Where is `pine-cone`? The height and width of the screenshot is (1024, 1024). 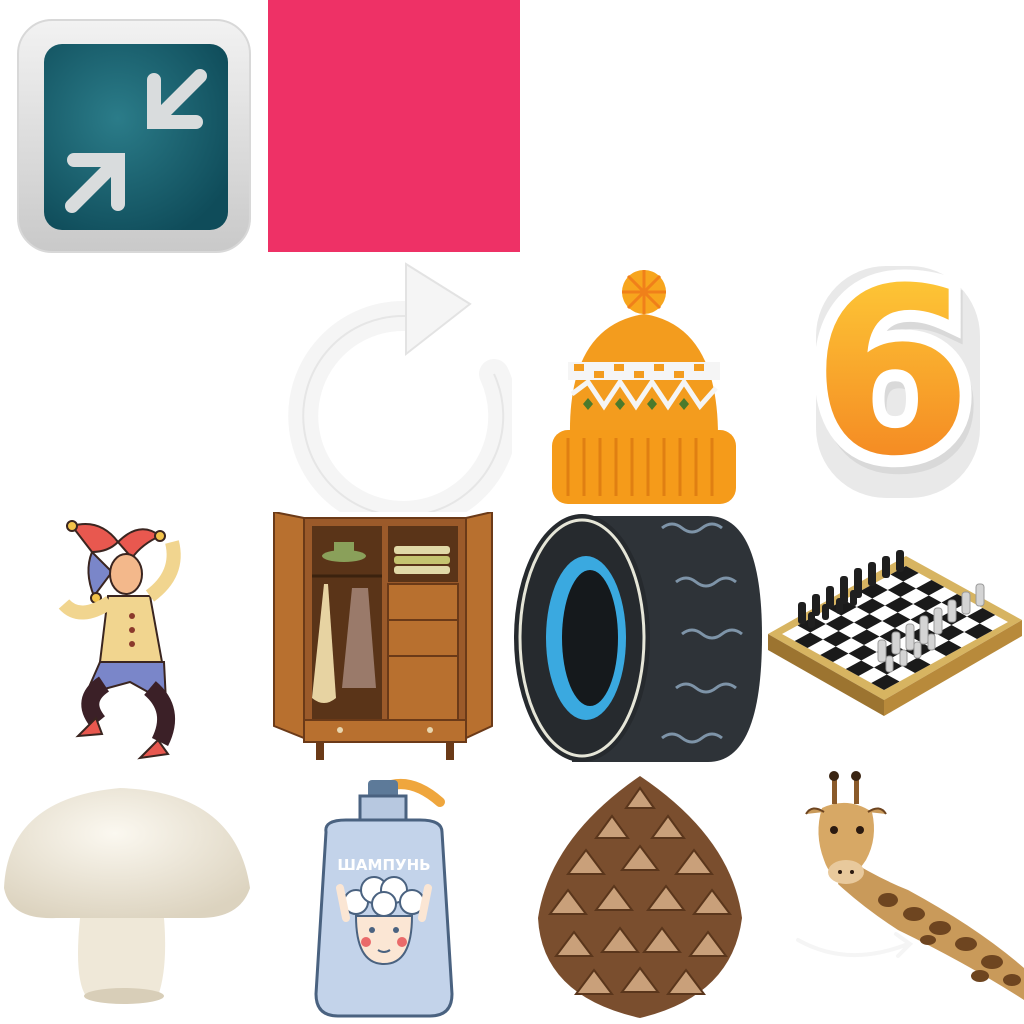
pine-cone is located at coordinates (640, 896).